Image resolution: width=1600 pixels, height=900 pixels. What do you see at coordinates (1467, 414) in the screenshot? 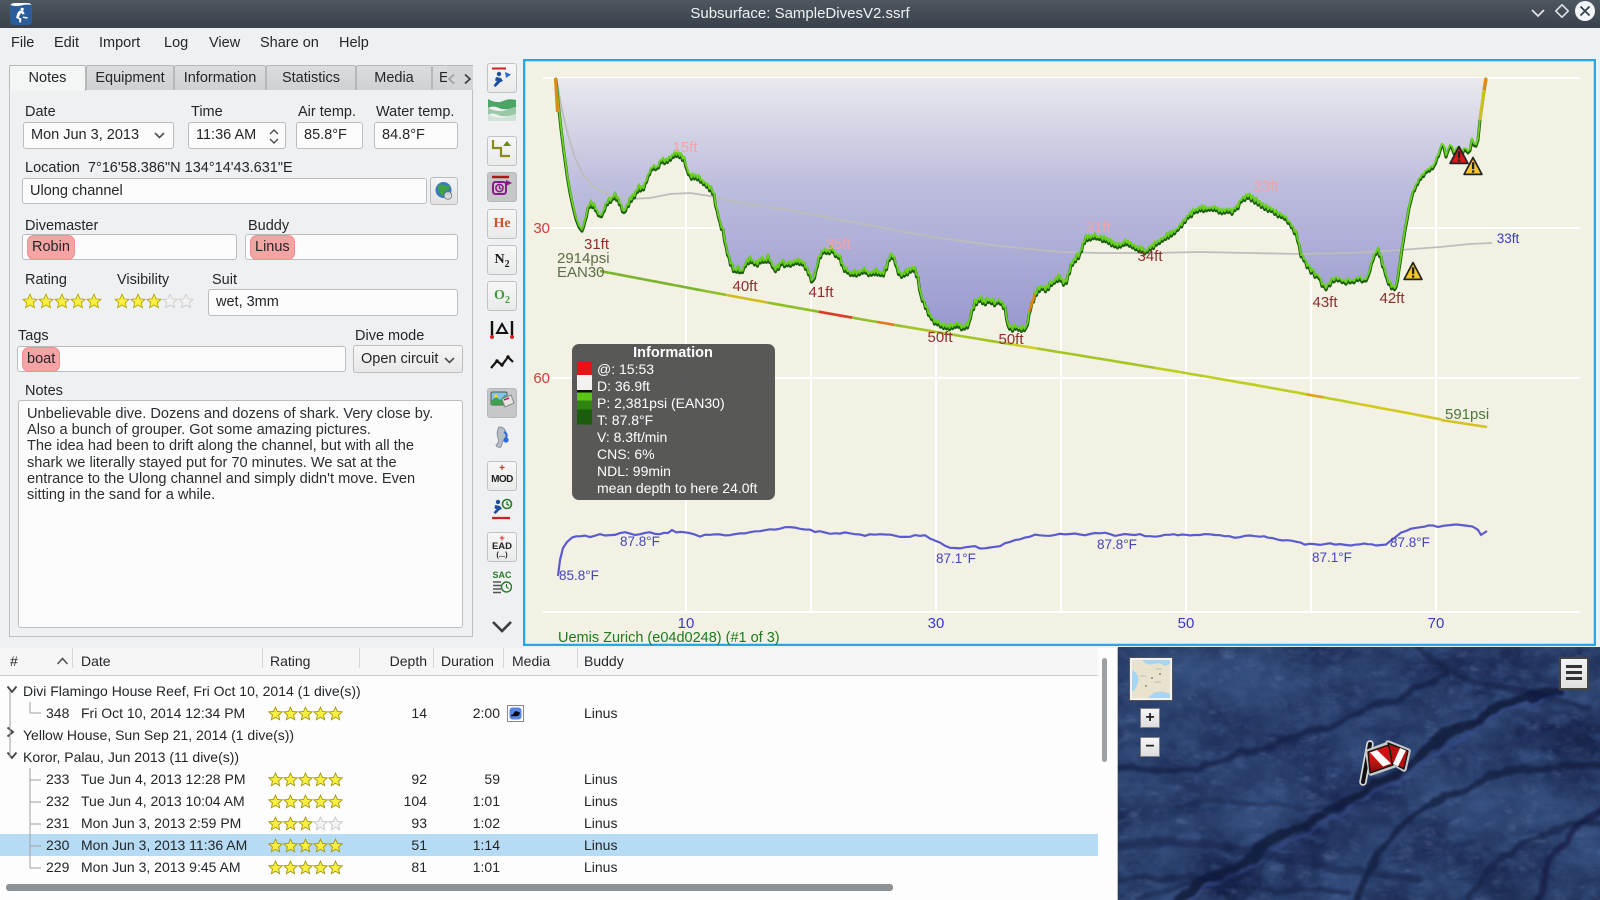
I see `svg-text: 591psi` at bounding box center [1467, 414].